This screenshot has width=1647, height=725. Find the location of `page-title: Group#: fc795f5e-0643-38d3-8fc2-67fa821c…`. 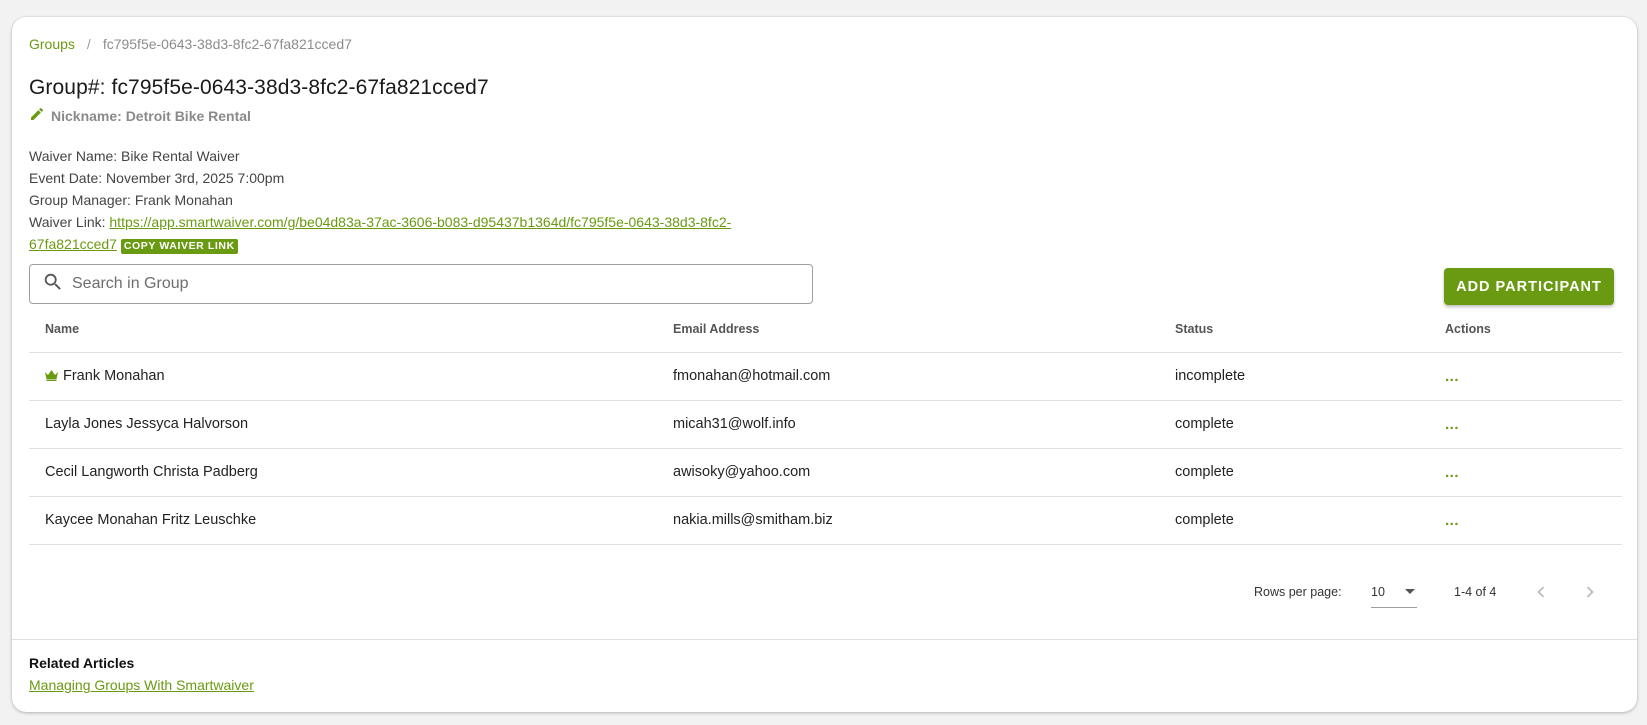

page-title: Group#: fc795f5e-0643-38d3-8fc2-67fa821c… is located at coordinates (259, 87).